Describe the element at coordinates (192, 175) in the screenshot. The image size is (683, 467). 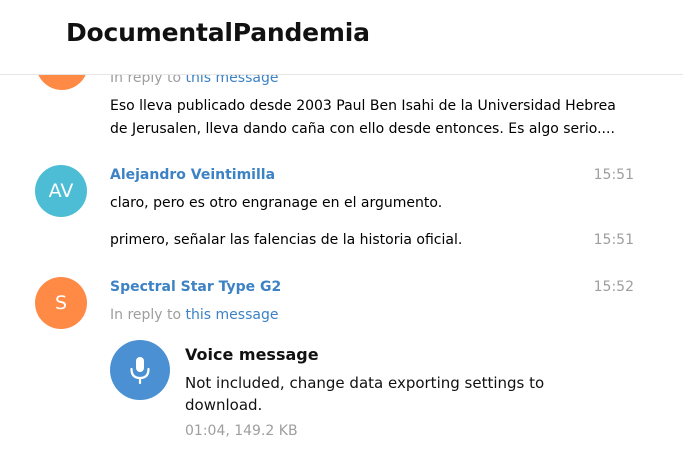
I see `sender-name: Alejandro Veintimilla` at that location.